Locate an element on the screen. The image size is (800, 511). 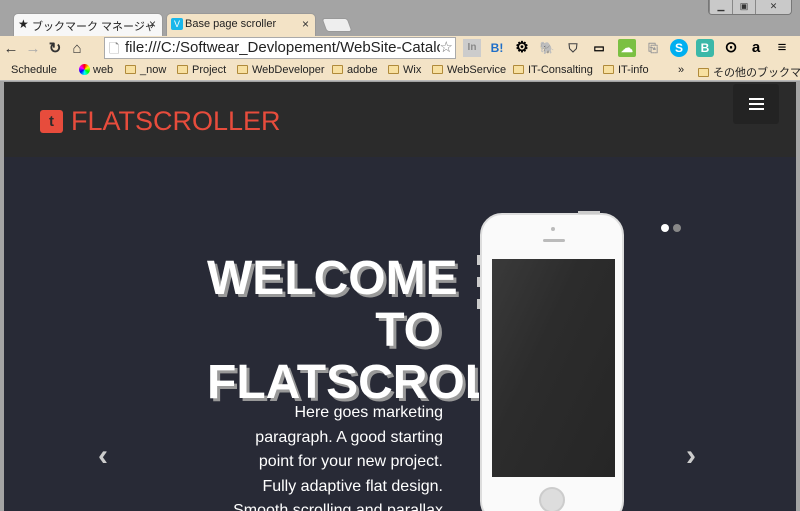
paragraph-line: paragraph. A good starting is located at coordinates (349, 437).